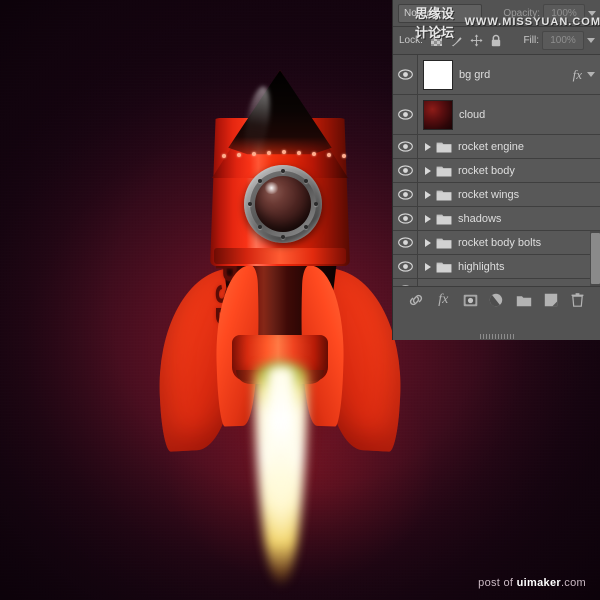 Image resolution: width=600 pixels, height=600 pixels. What do you see at coordinates (538, 583) in the screenshot?
I see `credit-brand: uimaker` at bounding box center [538, 583].